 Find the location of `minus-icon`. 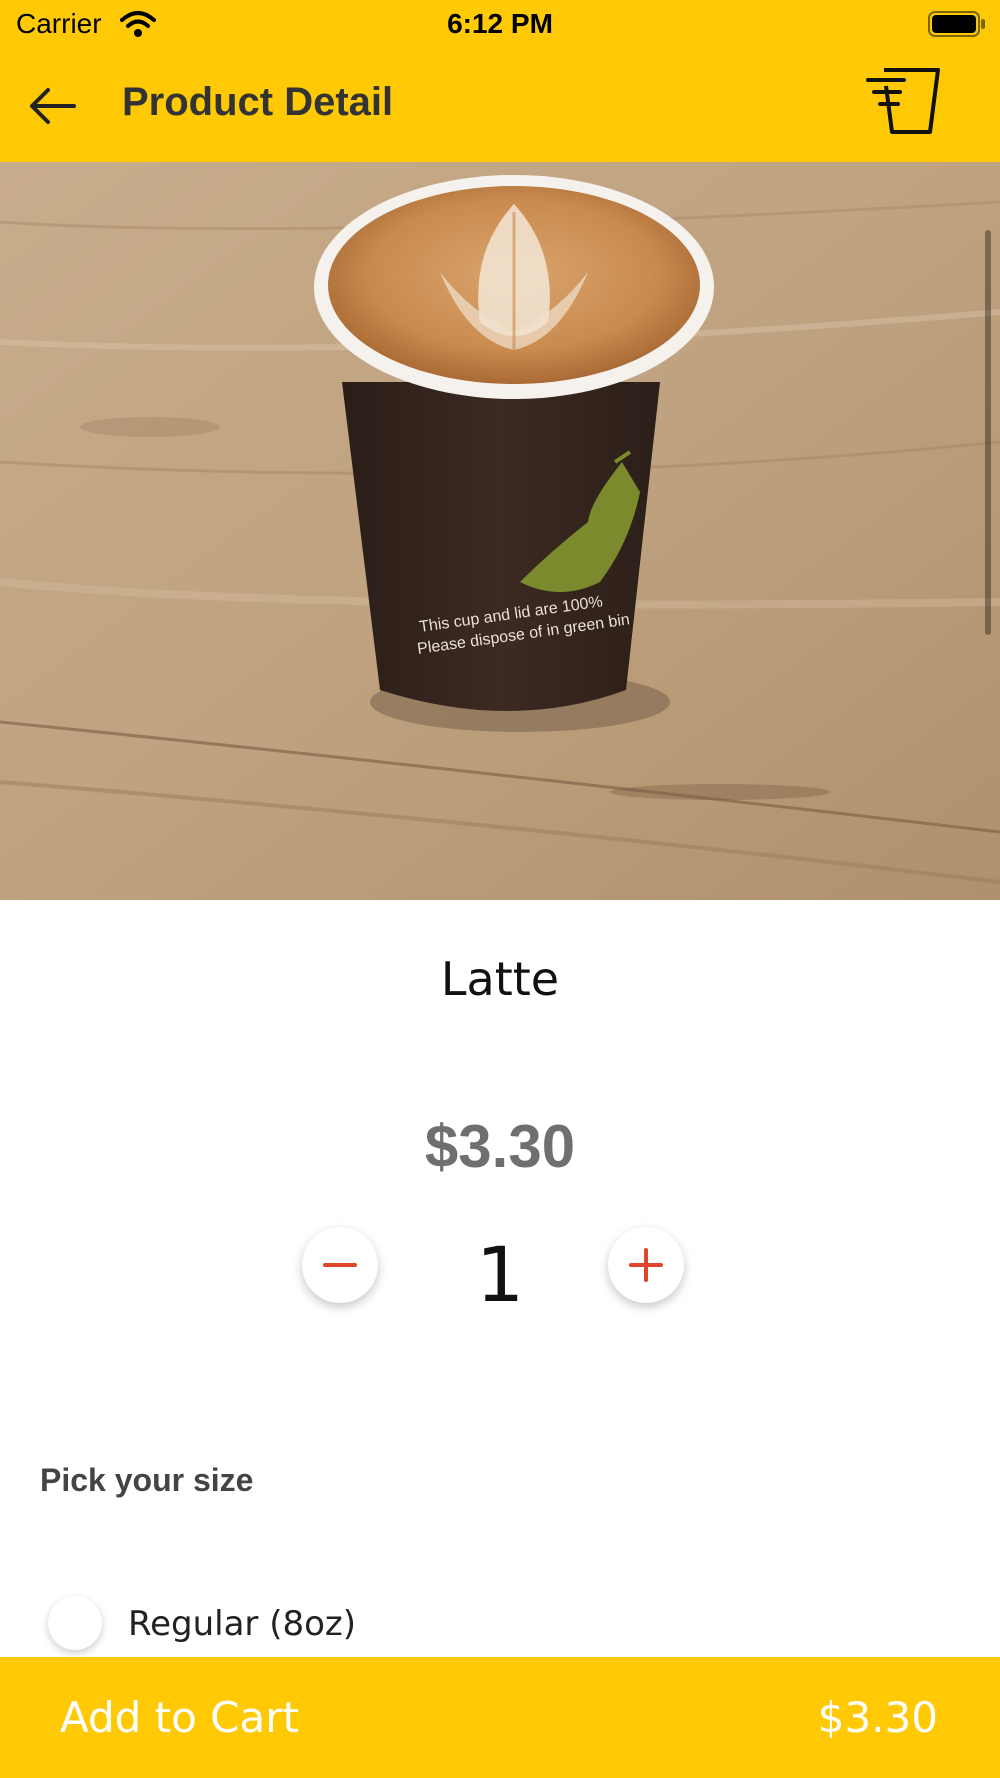

minus-icon is located at coordinates (340, 1265).